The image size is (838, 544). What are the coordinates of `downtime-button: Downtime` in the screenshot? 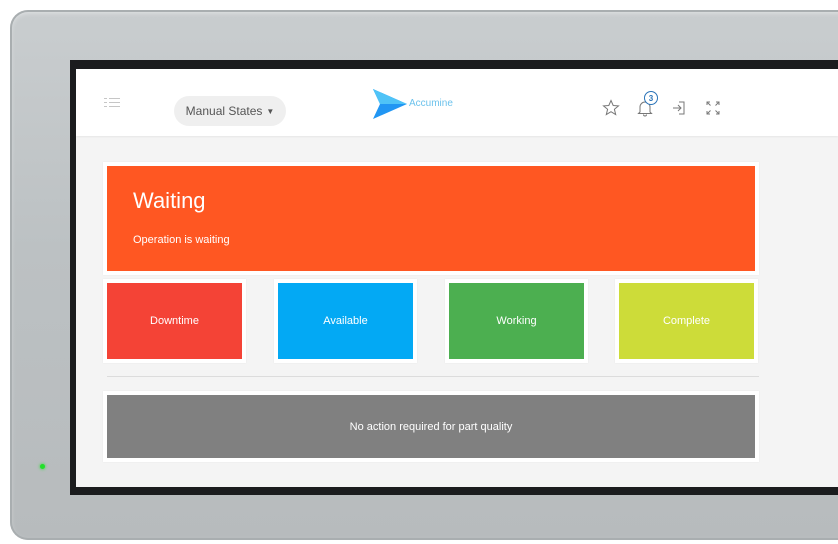 It's located at (174, 321).